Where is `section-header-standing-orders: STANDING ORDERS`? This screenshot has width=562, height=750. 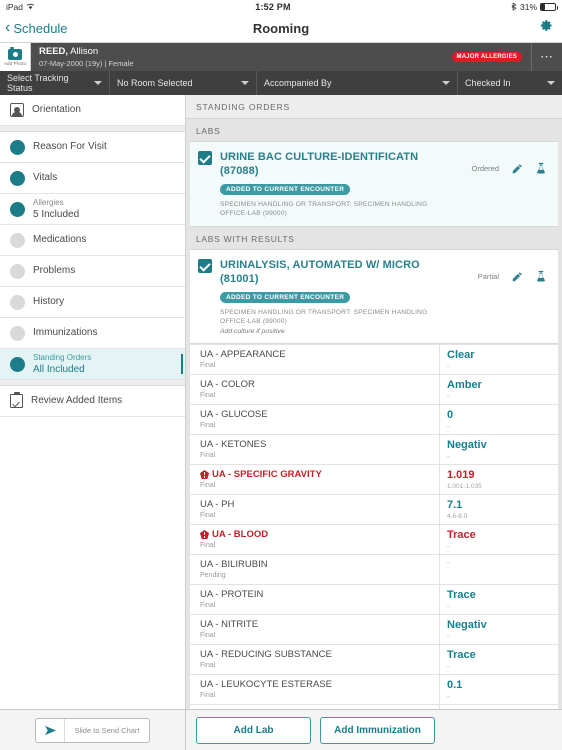
section-header-standing-orders: STANDING ORDERS is located at coordinates (374, 107).